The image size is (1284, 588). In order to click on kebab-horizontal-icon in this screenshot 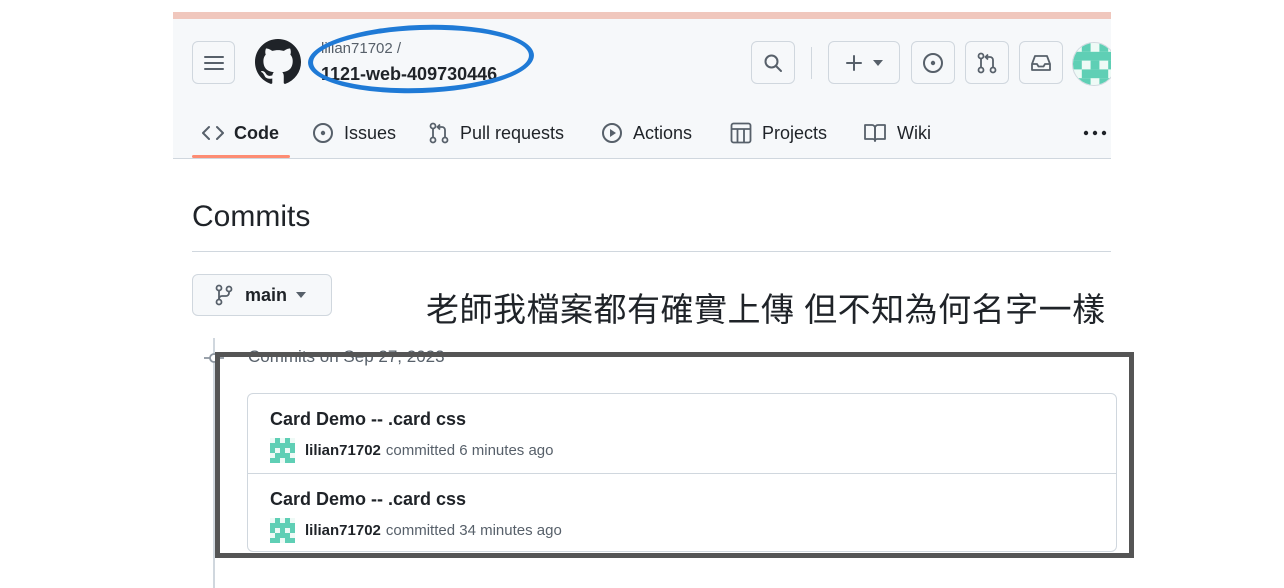, I will do `click(1095, 133)`.